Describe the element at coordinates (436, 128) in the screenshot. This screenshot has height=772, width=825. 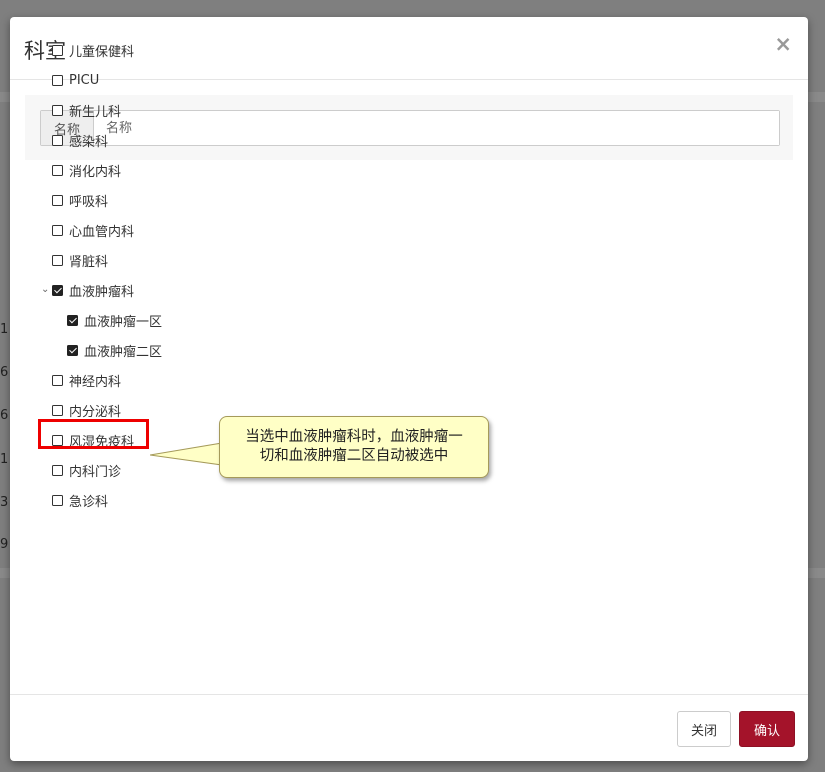
I see `name-search-input` at that location.